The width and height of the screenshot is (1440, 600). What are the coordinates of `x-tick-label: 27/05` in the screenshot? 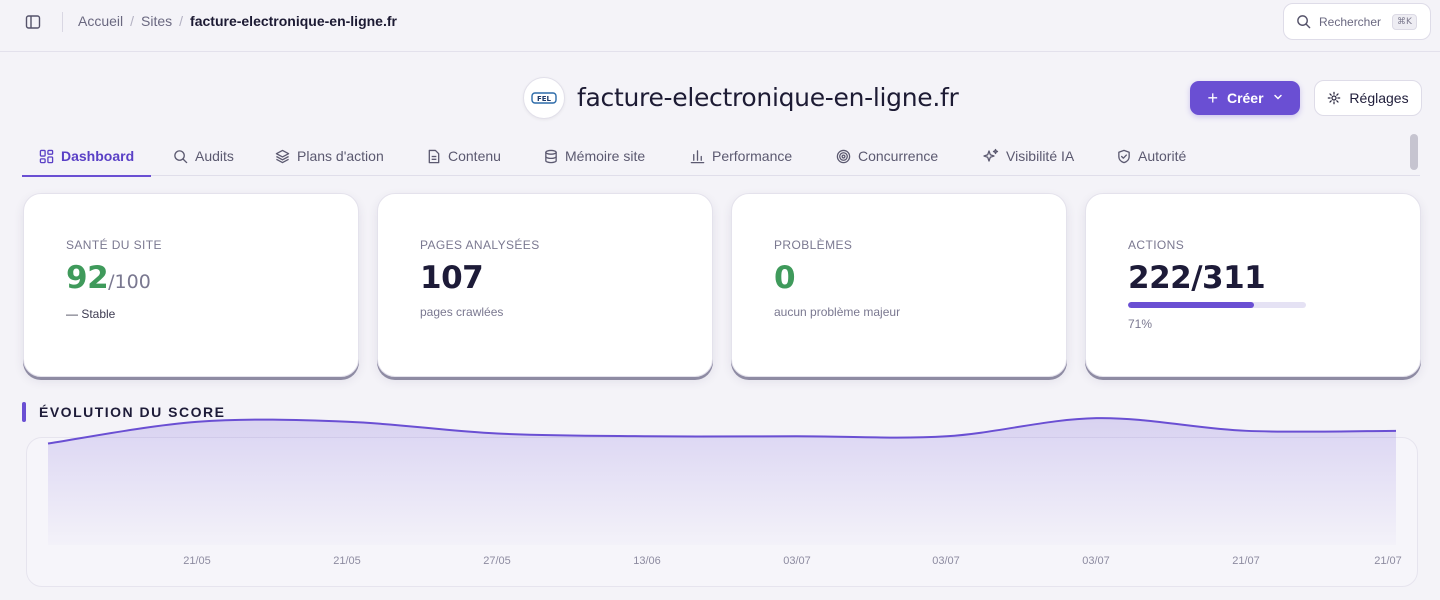 It's located at (497, 561).